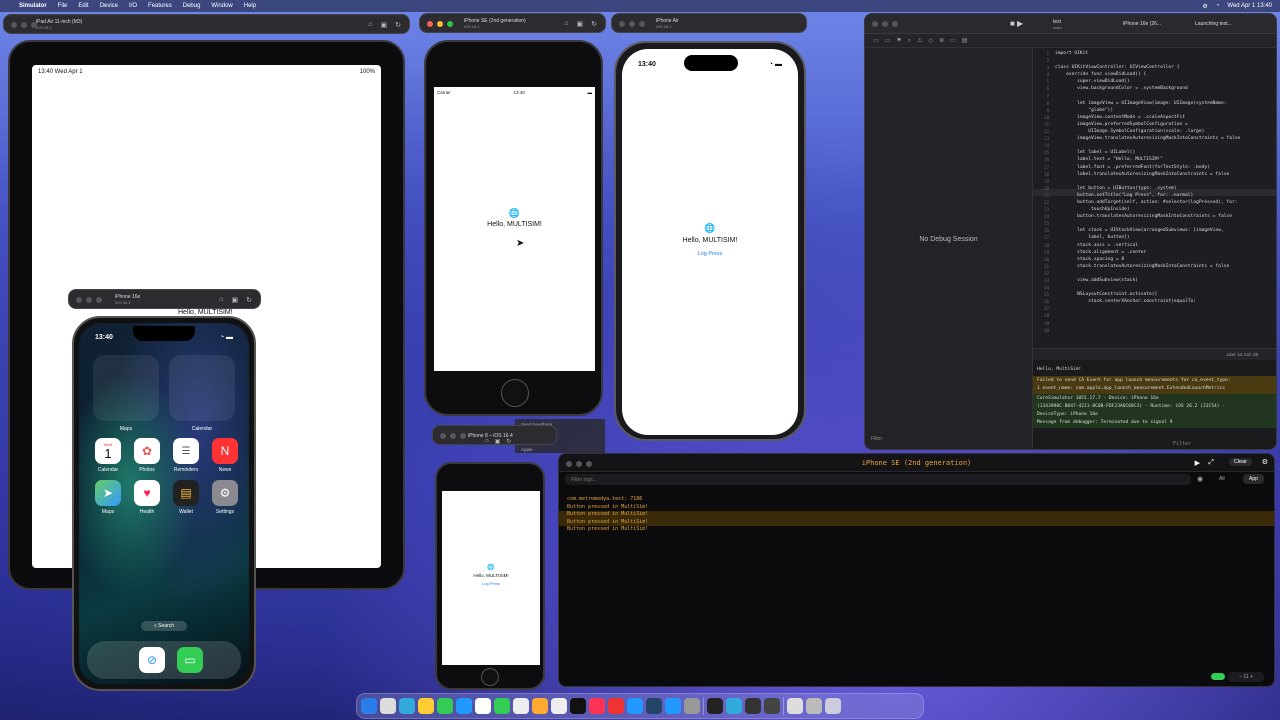 This screenshot has height=720, width=1280. Describe the element at coordinates (483, 706) in the screenshot. I see `photos-dock-icon` at that location.